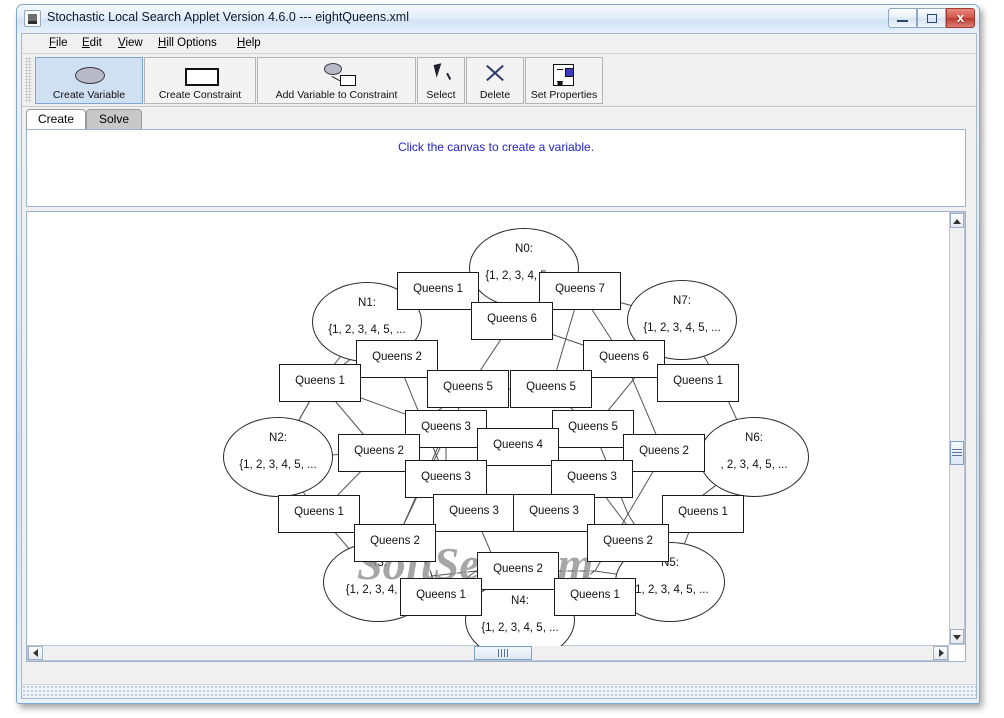 The width and height of the screenshot is (1004, 718). I want to click on scroll-right-arrow-icon, so click(940, 653).